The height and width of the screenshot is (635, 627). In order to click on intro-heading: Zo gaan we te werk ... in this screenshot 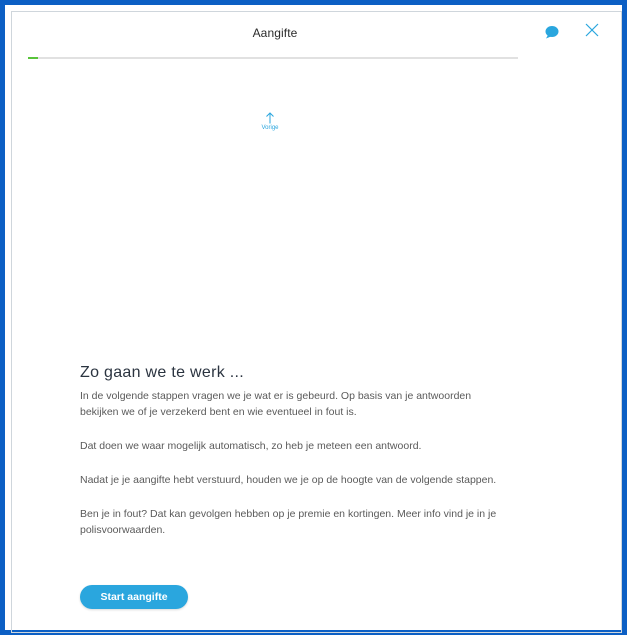, I will do `click(162, 372)`.